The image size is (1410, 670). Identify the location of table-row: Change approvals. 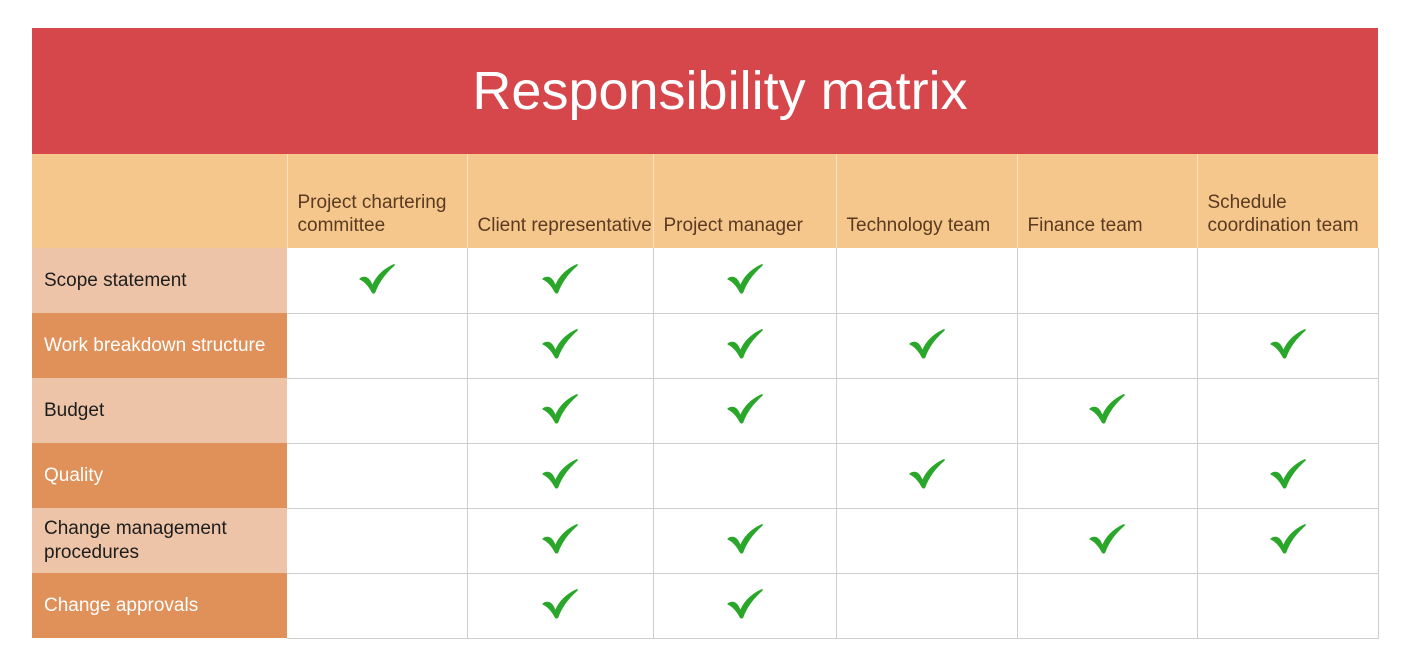
(705, 606).